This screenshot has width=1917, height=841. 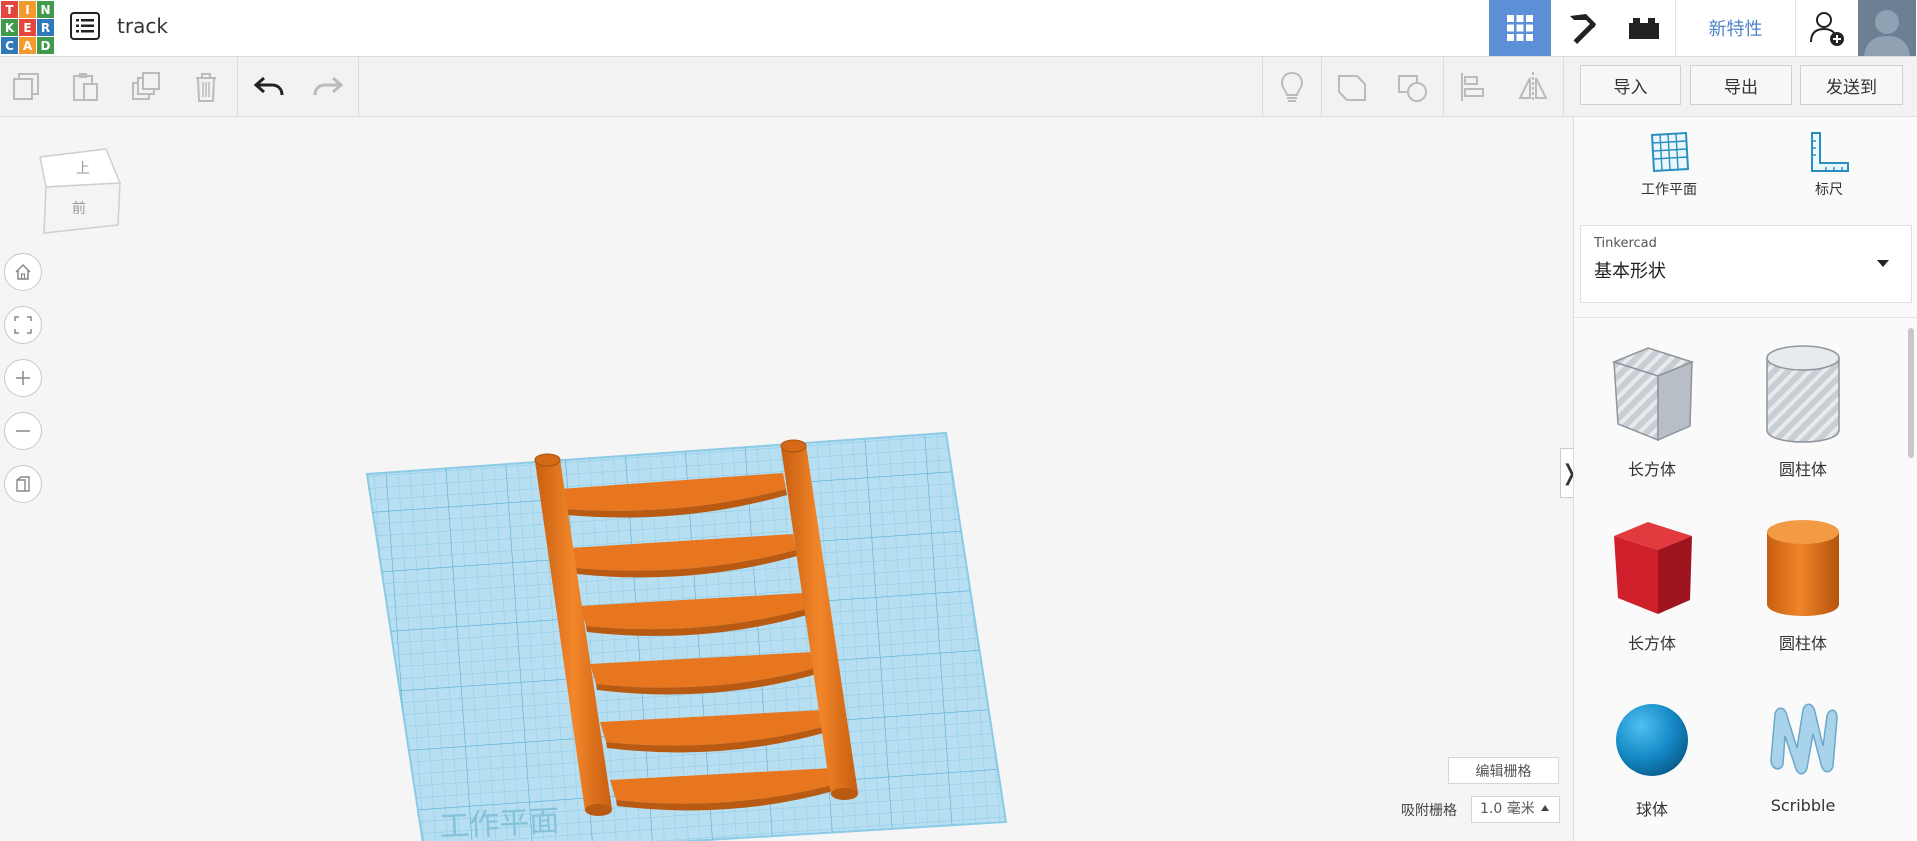 I want to click on duplicate-icon, so click(x=146, y=87).